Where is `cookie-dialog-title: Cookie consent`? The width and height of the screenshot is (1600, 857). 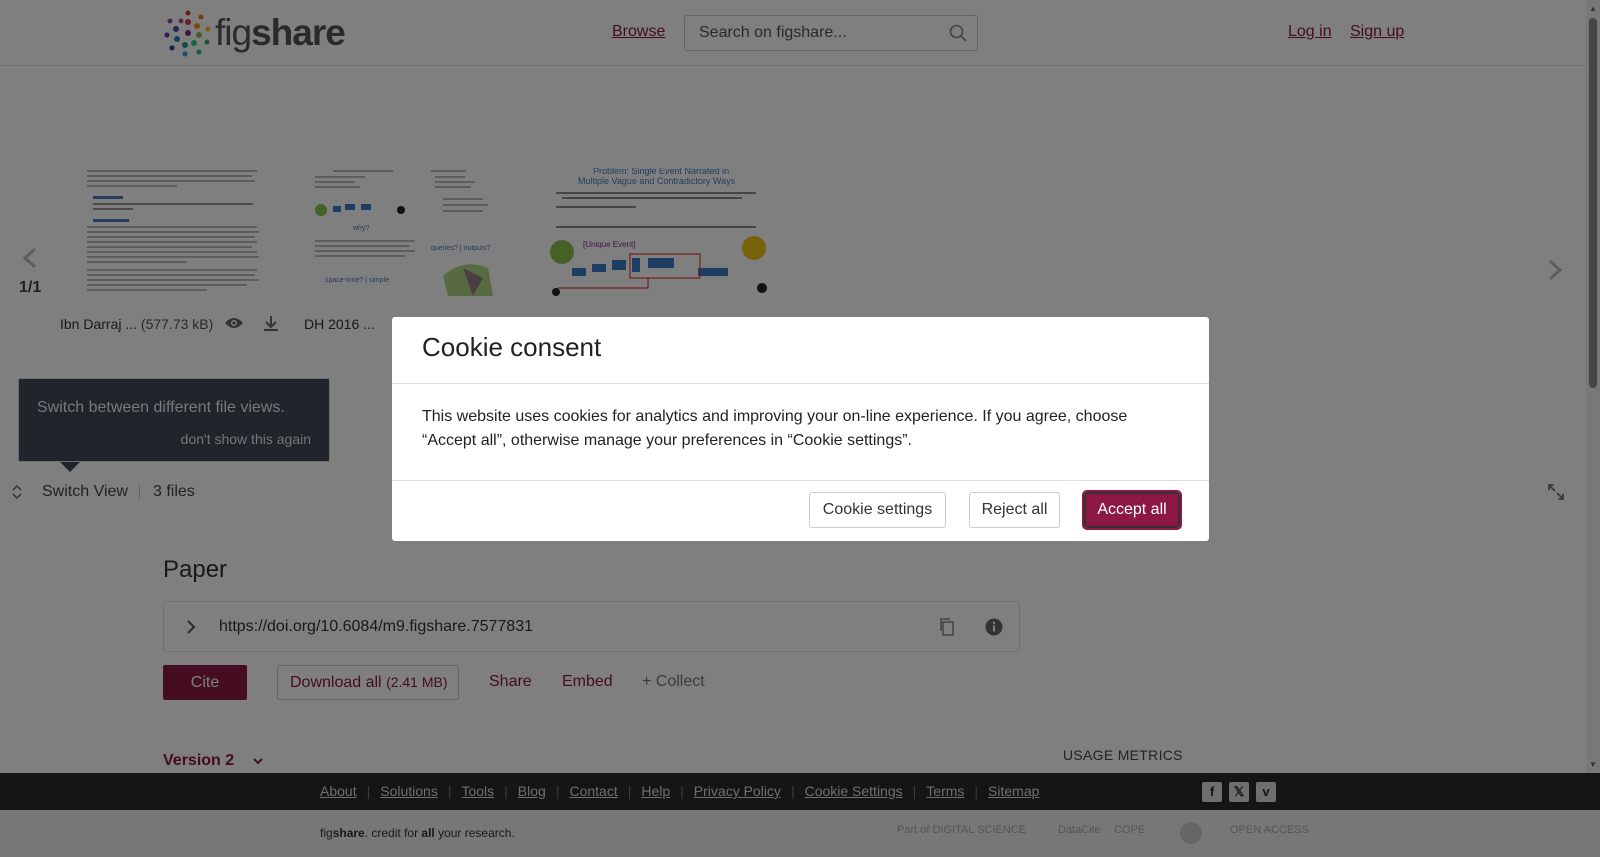
cookie-dialog-title: Cookie consent is located at coordinates (512, 347).